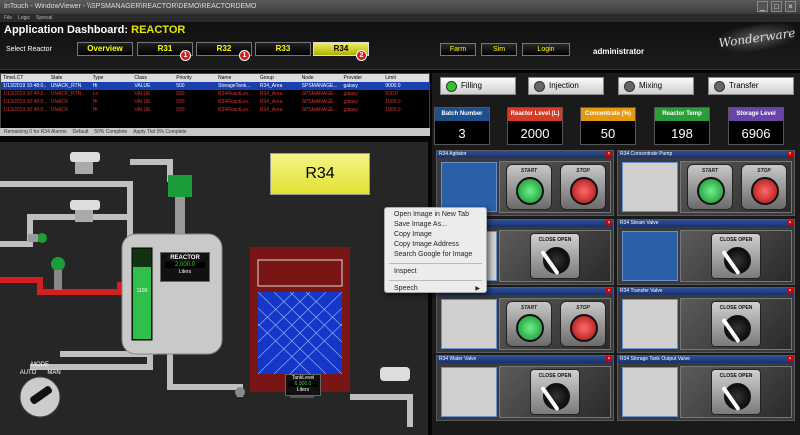 The width and height of the screenshot is (800, 435). What do you see at coordinates (142, 303) in the screenshot?
I see `reactor-level-fill` at bounding box center [142, 303].